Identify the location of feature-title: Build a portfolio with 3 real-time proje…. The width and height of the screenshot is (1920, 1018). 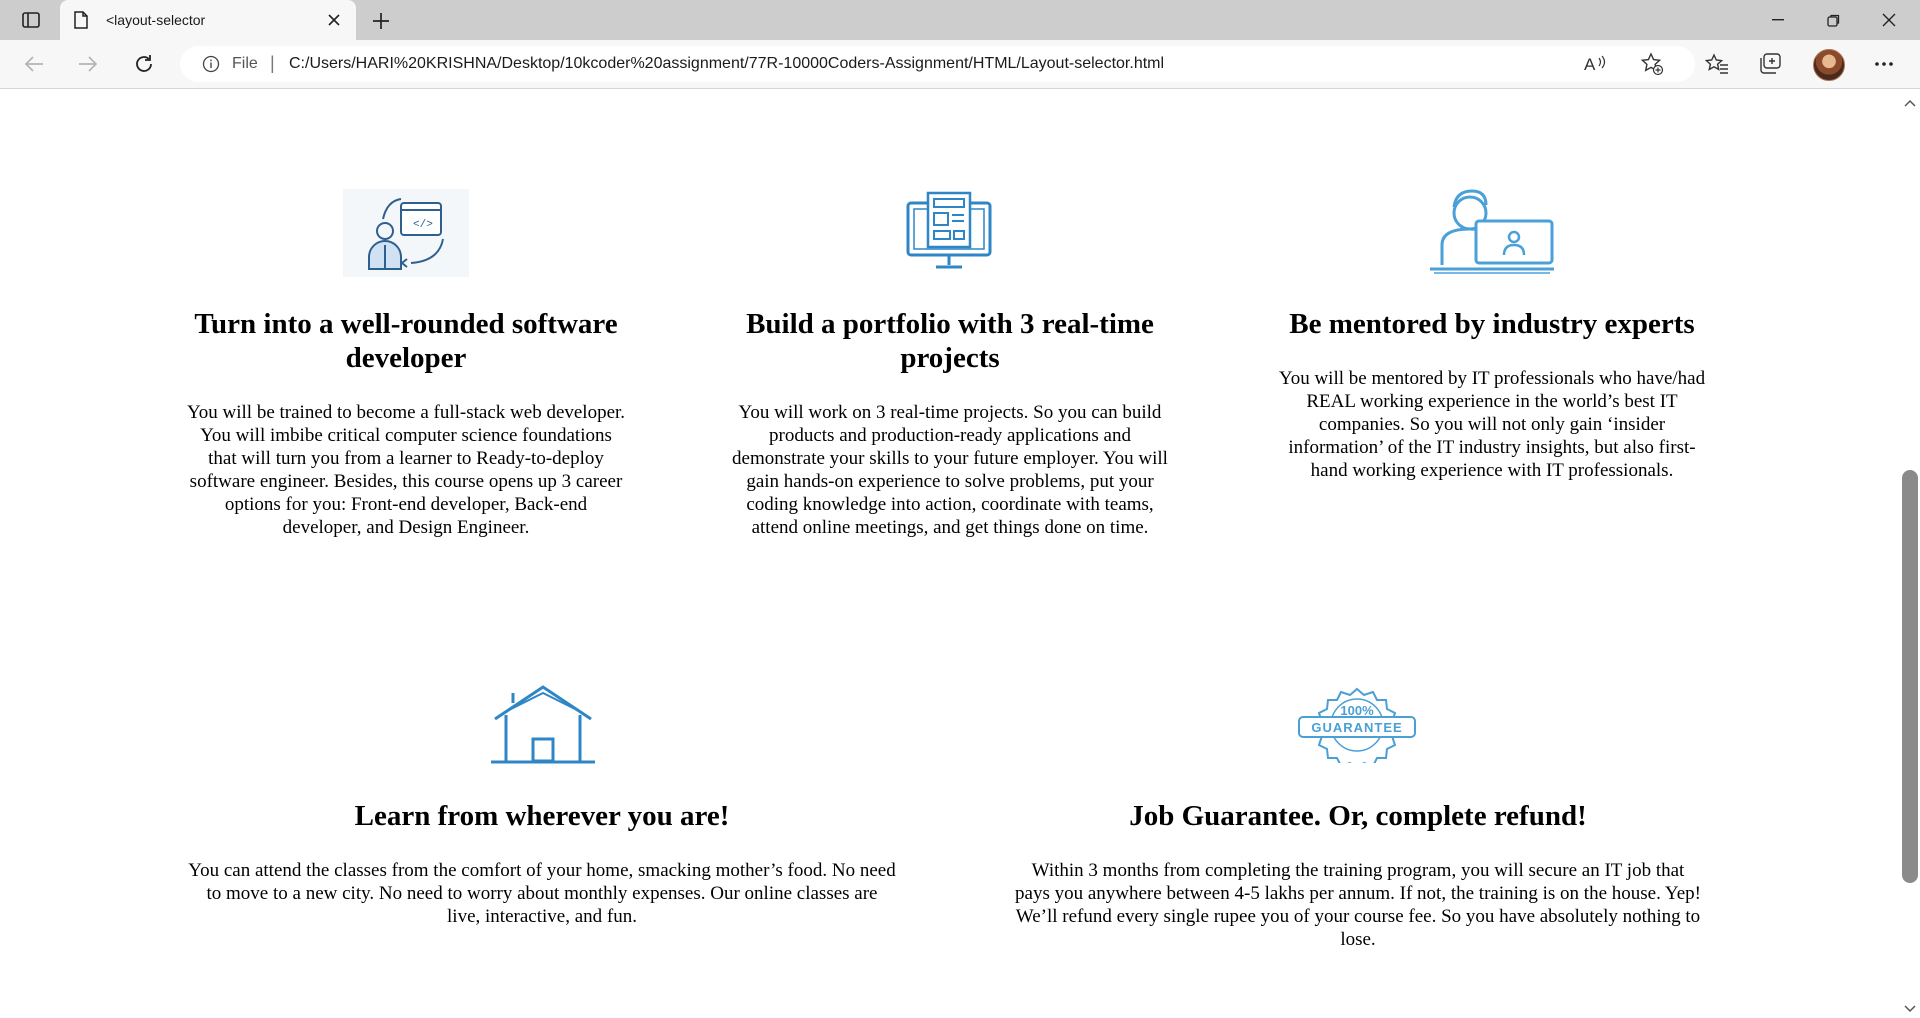
(950, 341).